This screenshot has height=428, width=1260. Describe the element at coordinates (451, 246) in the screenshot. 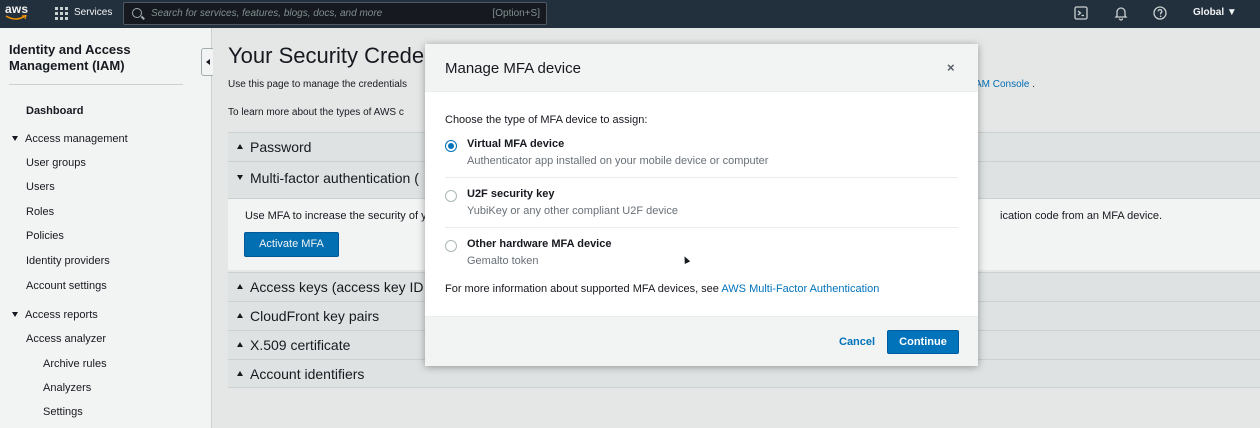

I see `radio-hardware-mfa` at that location.